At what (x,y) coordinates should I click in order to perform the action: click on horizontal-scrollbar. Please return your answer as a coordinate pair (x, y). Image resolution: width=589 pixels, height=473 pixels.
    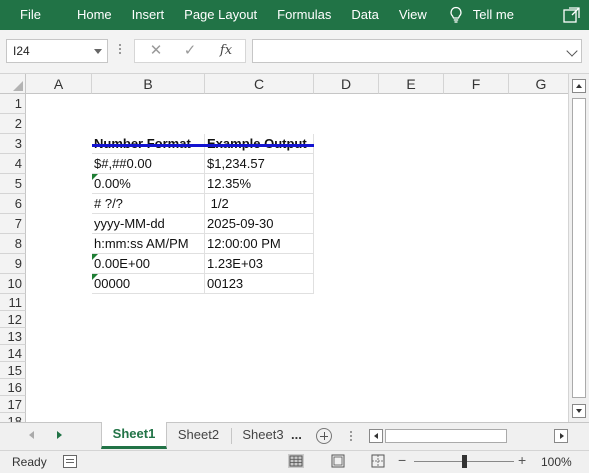
    Looking at the image, I should click on (468, 436).